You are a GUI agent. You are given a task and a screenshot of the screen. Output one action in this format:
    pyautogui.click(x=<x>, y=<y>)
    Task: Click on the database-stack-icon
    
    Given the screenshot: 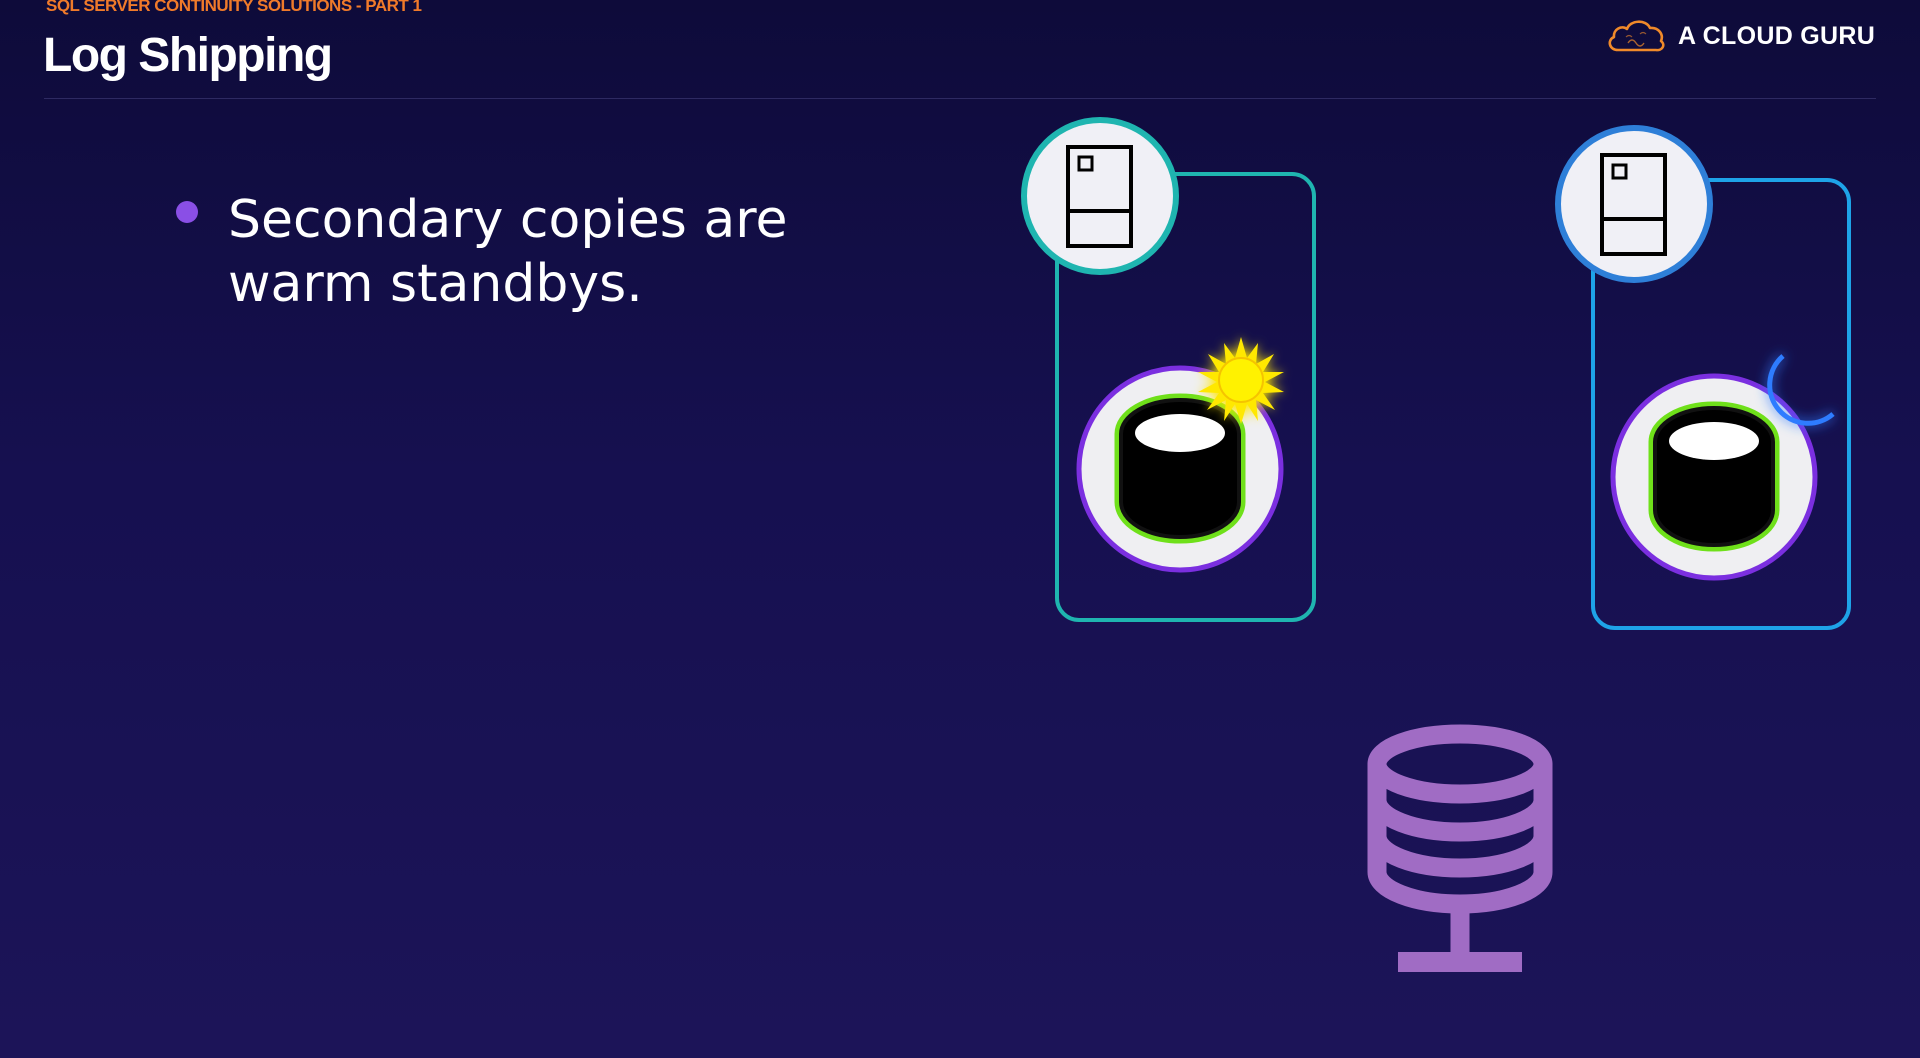 What is the action you would take?
    pyautogui.click(x=1460, y=848)
    